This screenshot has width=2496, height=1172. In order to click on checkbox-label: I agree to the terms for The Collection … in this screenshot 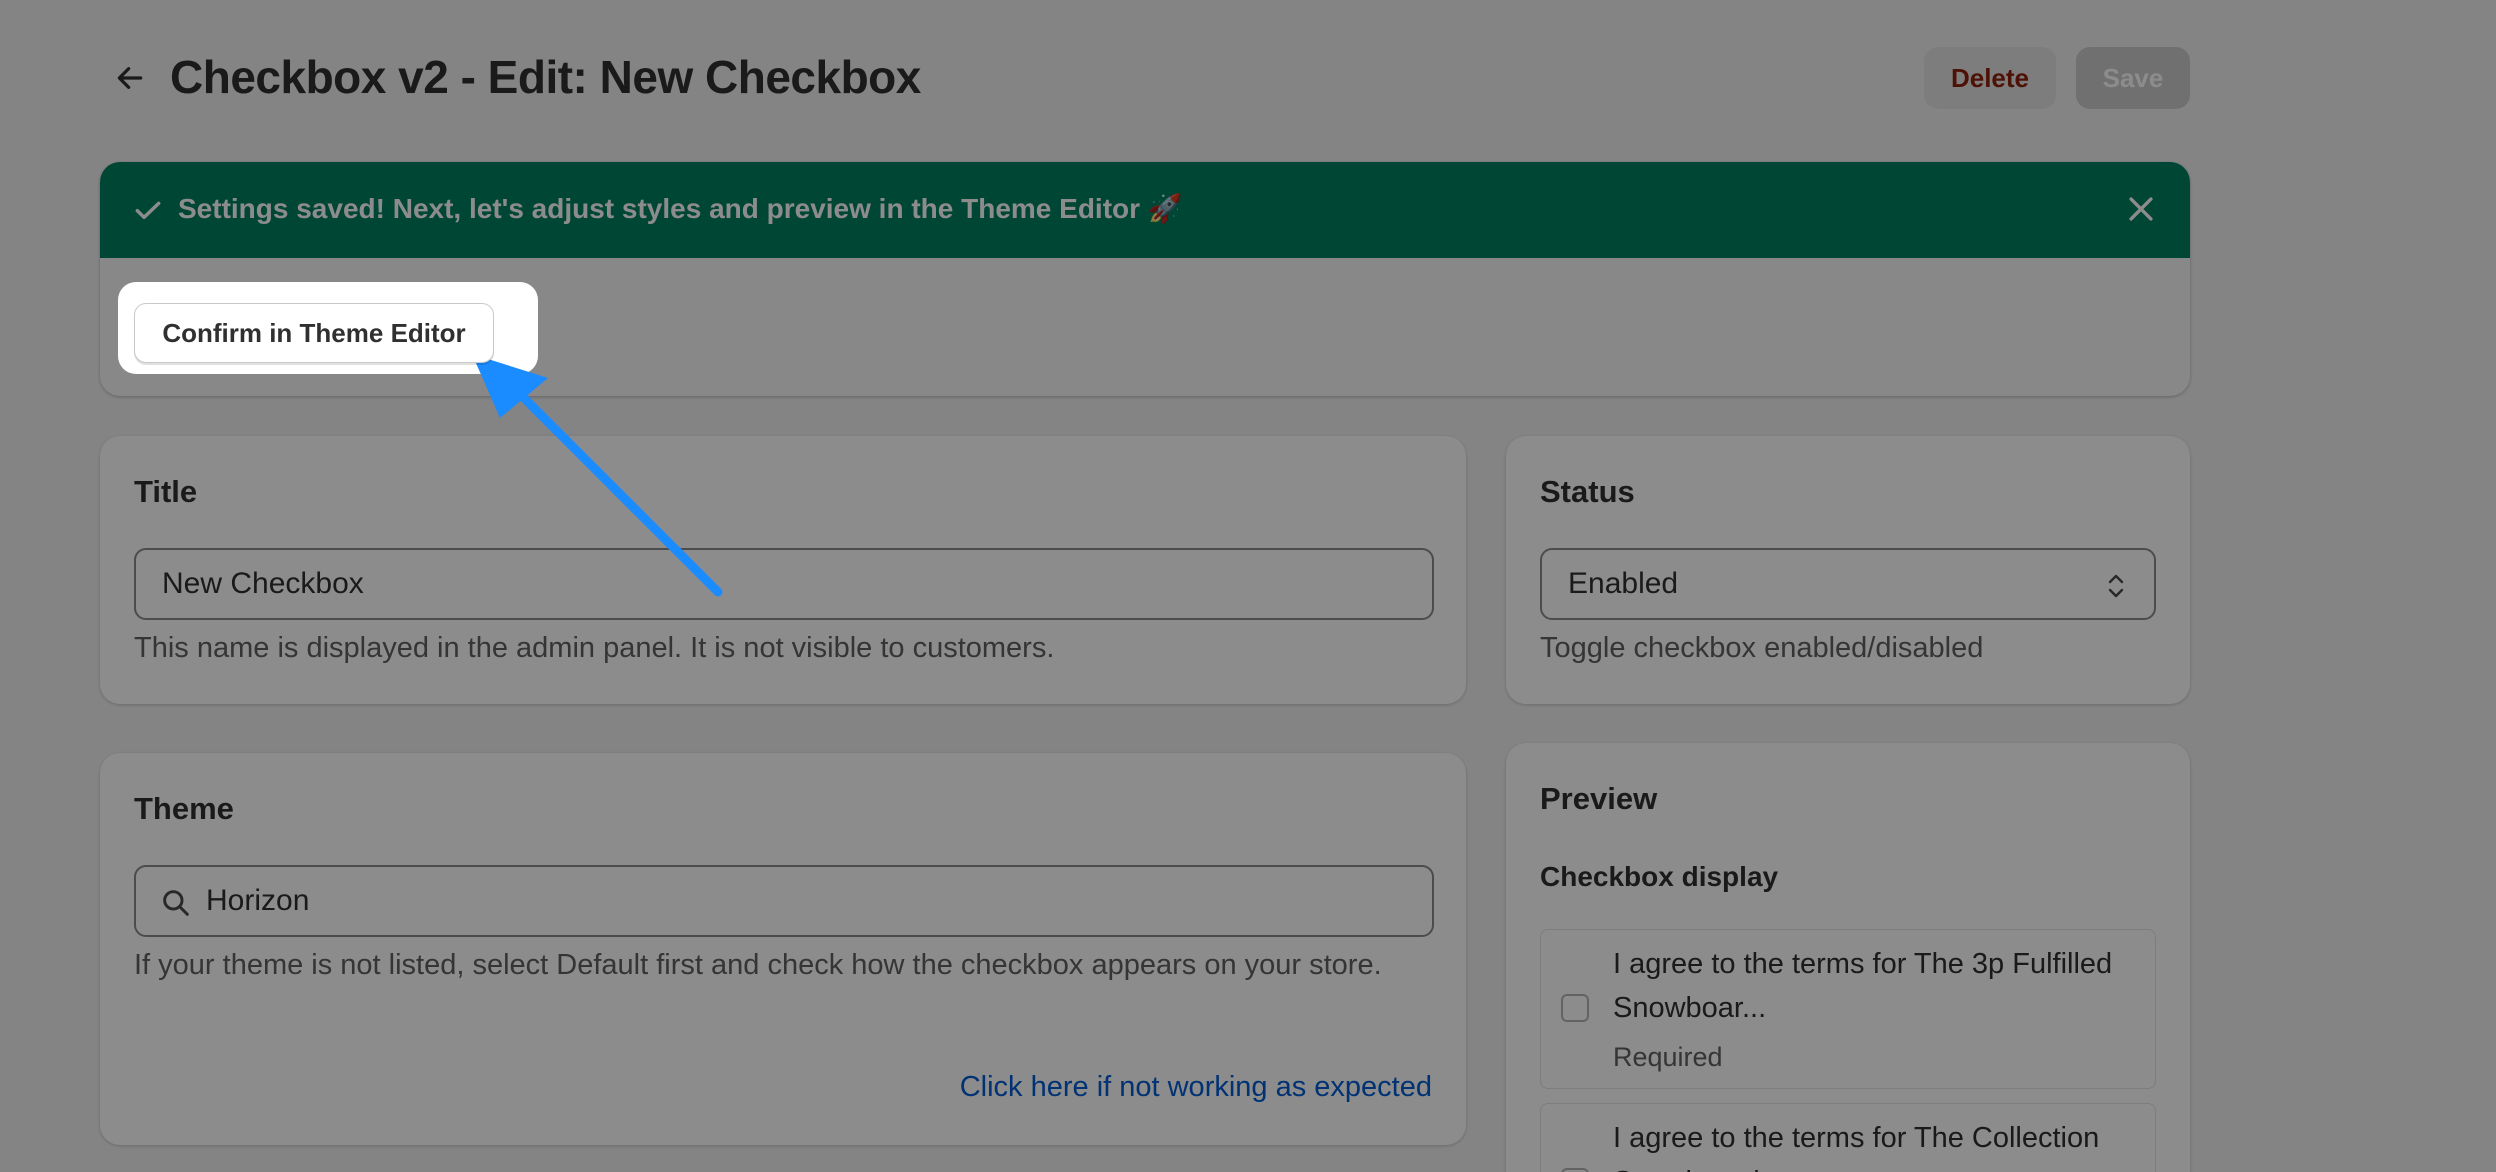, I will do `click(1856, 1147)`.